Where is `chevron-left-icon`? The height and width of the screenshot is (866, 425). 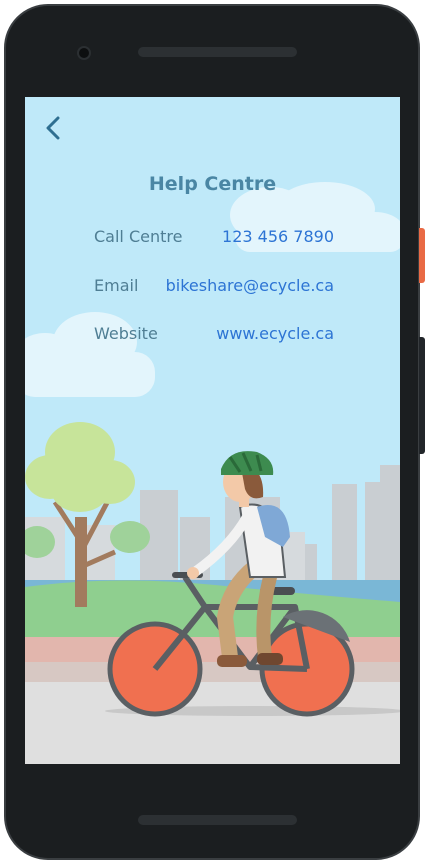 chevron-left-icon is located at coordinates (53, 128).